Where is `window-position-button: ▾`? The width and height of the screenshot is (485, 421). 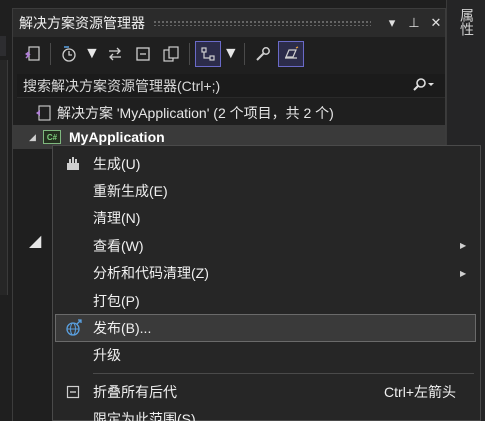
window-position-button: ▾ is located at coordinates (392, 23).